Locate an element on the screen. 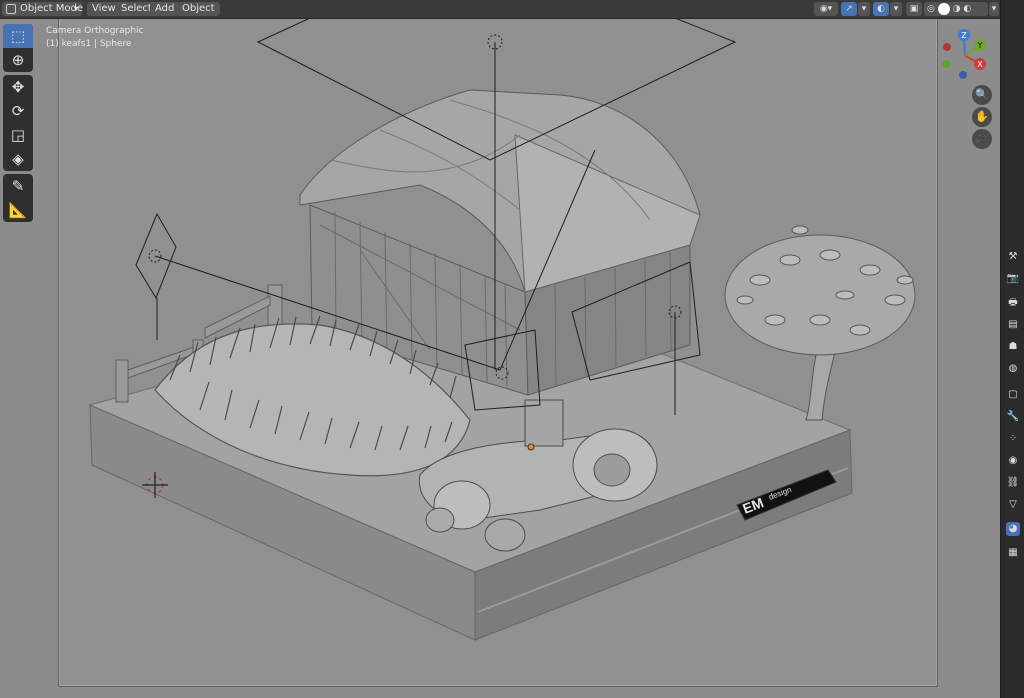 This screenshot has height=698, width=1024. add-menu: Add is located at coordinates (165, 9).